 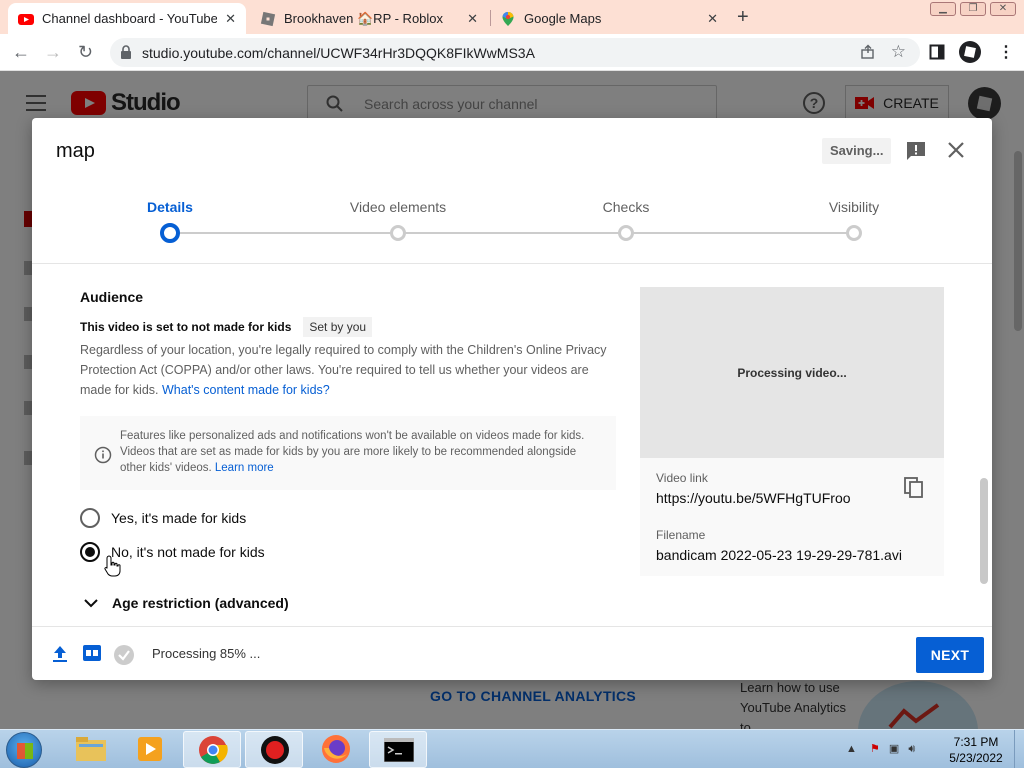 What do you see at coordinates (943, 9) in the screenshot?
I see `minimize-button: ▁` at bounding box center [943, 9].